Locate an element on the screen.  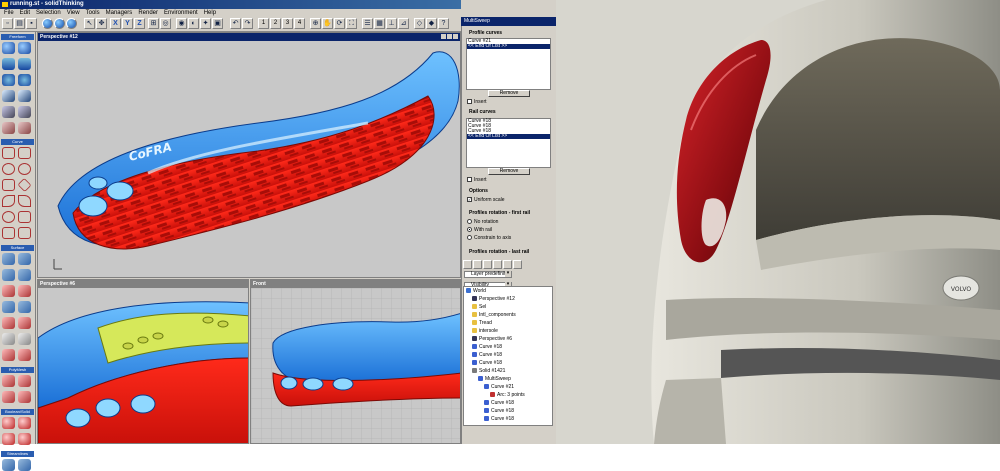
rectangle-tool-icon is located at coordinates (8, 185).